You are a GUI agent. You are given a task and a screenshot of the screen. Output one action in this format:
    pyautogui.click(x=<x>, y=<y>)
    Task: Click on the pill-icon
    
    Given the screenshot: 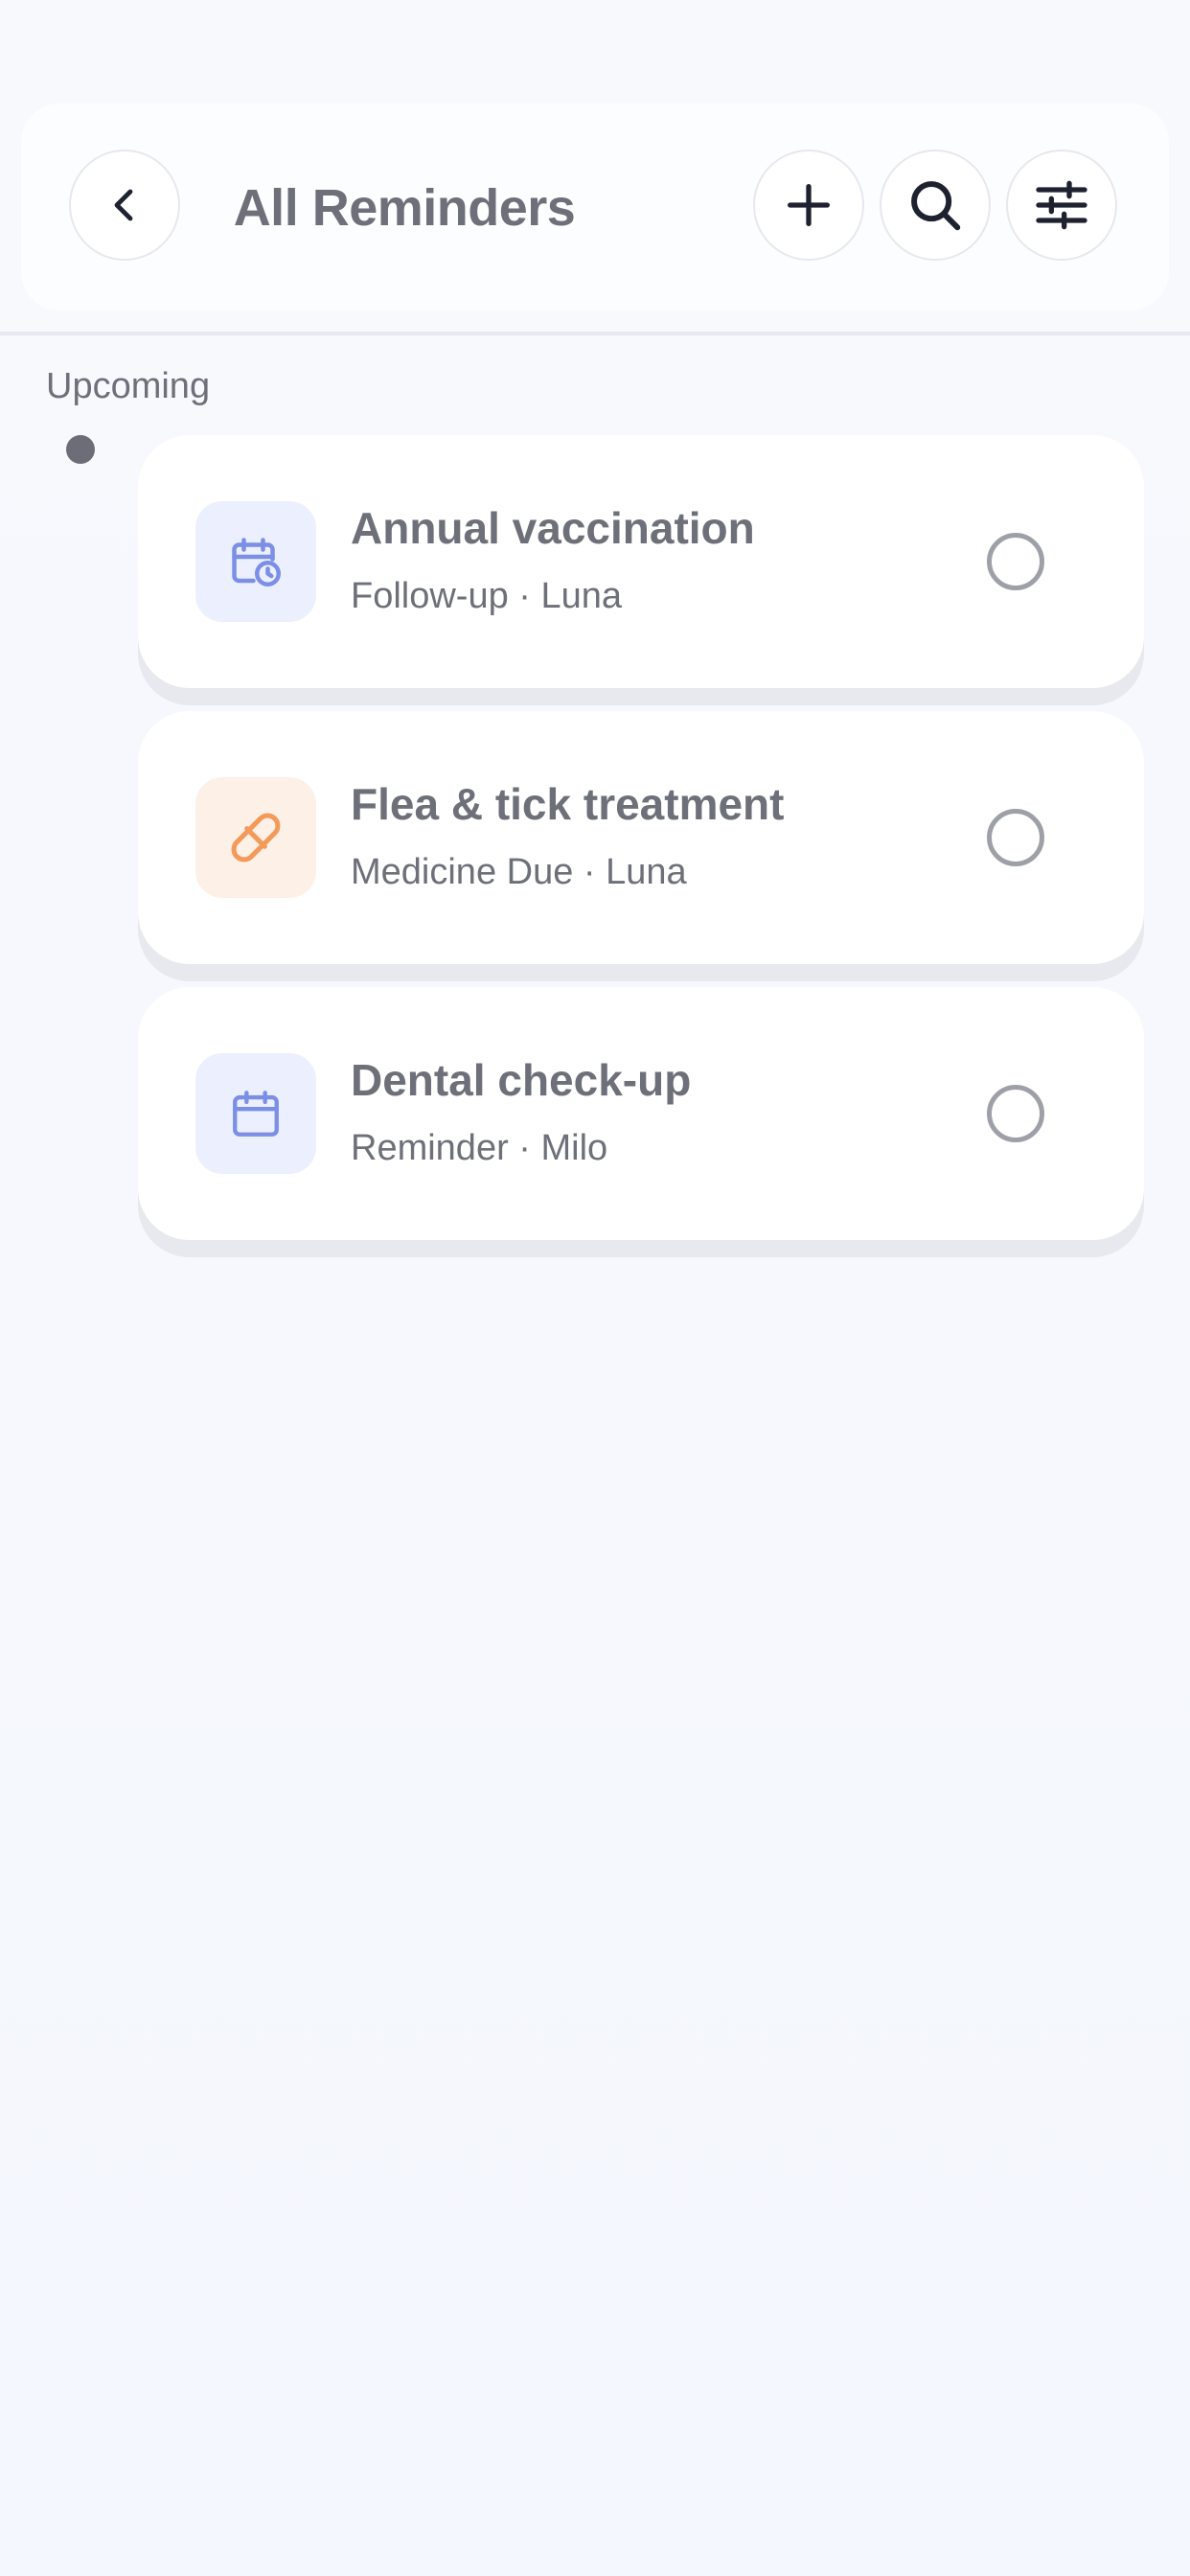 What is the action you would take?
    pyautogui.click(x=256, y=837)
    